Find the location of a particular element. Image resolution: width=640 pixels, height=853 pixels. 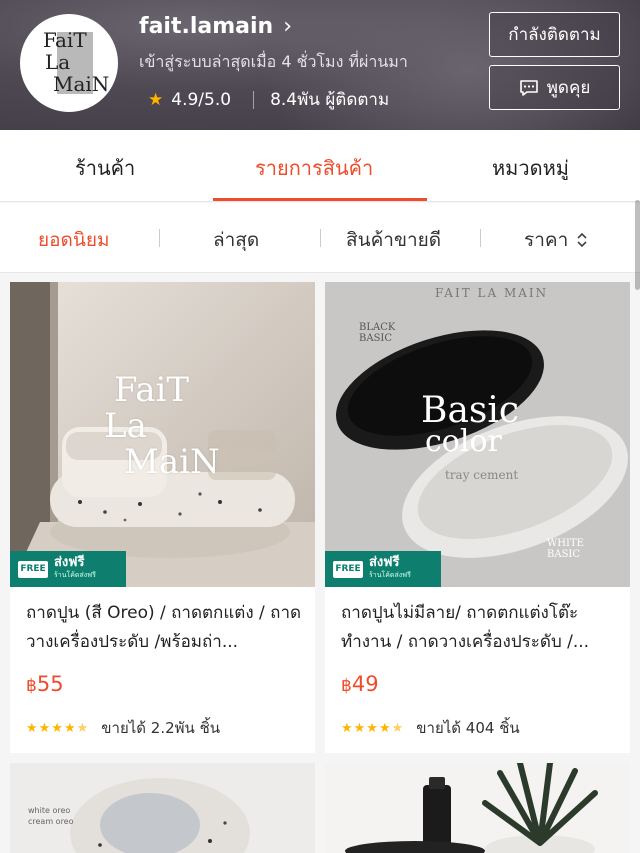

following-button: กำลังติดตาม is located at coordinates (554, 34).